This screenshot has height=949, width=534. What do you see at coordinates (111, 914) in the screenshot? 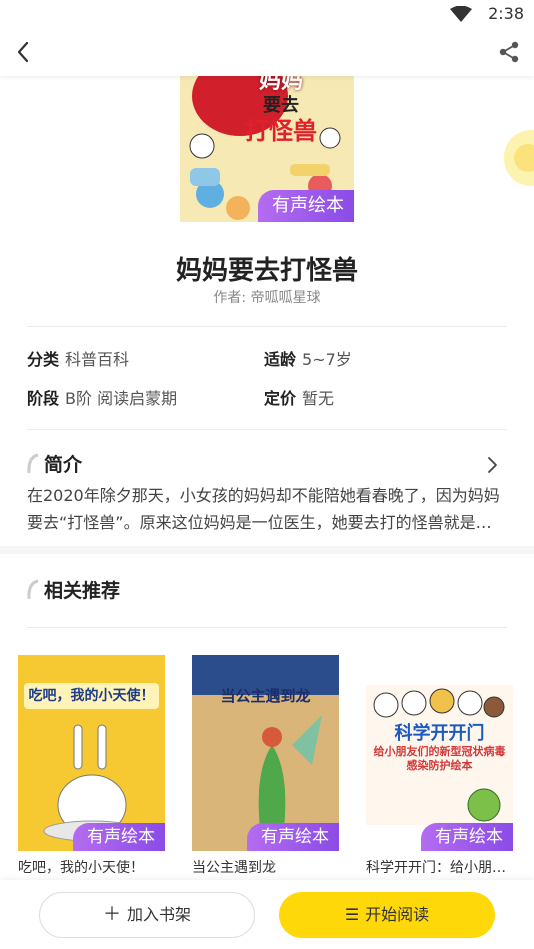
I see `plus-icon: ＋` at bounding box center [111, 914].